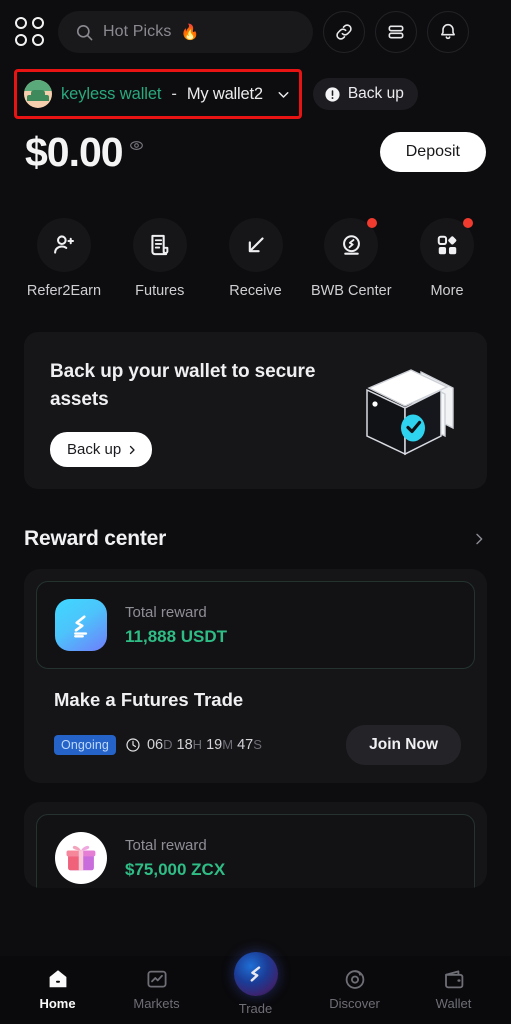 The height and width of the screenshot is (1024, 511). I want to click on backup-banner-title: Back up your wallet to secure assets, so click(183, 385).